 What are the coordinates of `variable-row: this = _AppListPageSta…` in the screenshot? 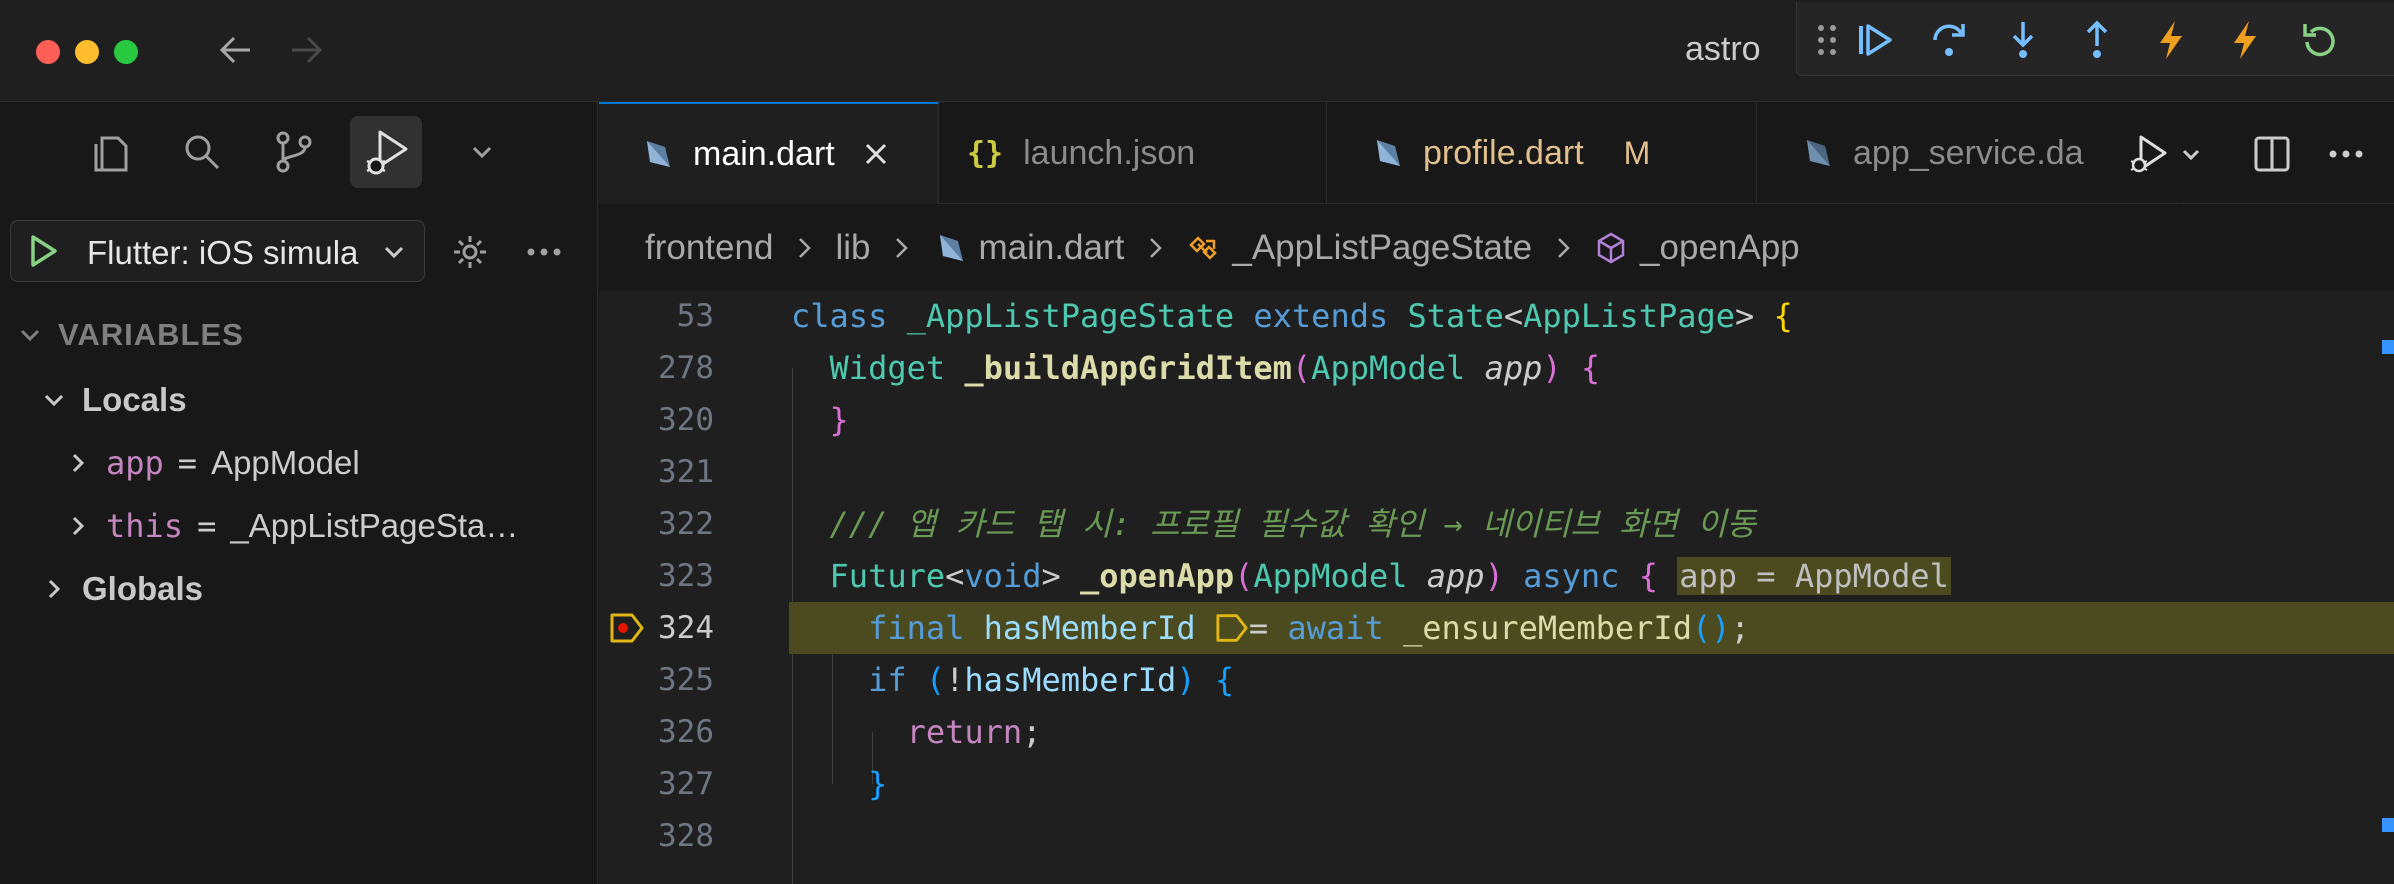 It's located at (292, 526).